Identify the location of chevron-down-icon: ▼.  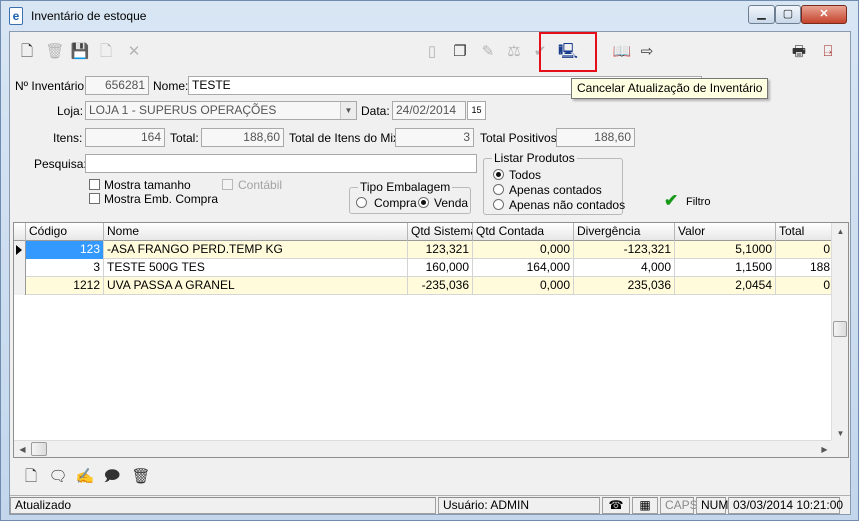
(348, 110).